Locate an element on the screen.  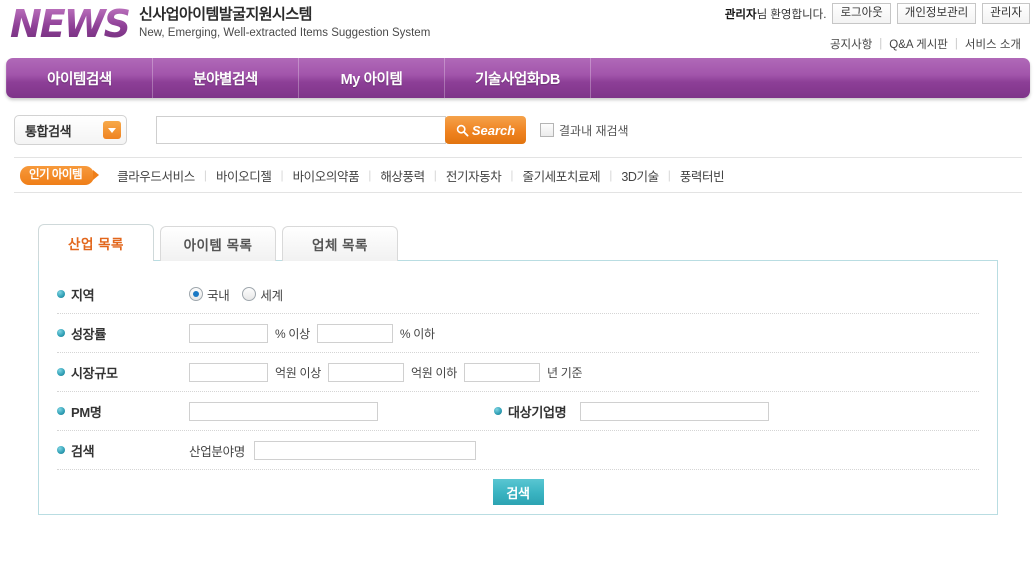
company-name-group: 대상기업명 is located at coordinates (632, 411).